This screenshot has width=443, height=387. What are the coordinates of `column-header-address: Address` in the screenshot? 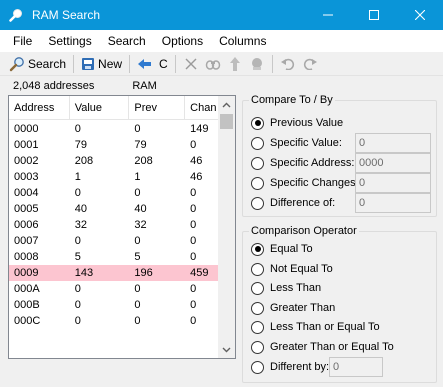 It's located at (39, 108).